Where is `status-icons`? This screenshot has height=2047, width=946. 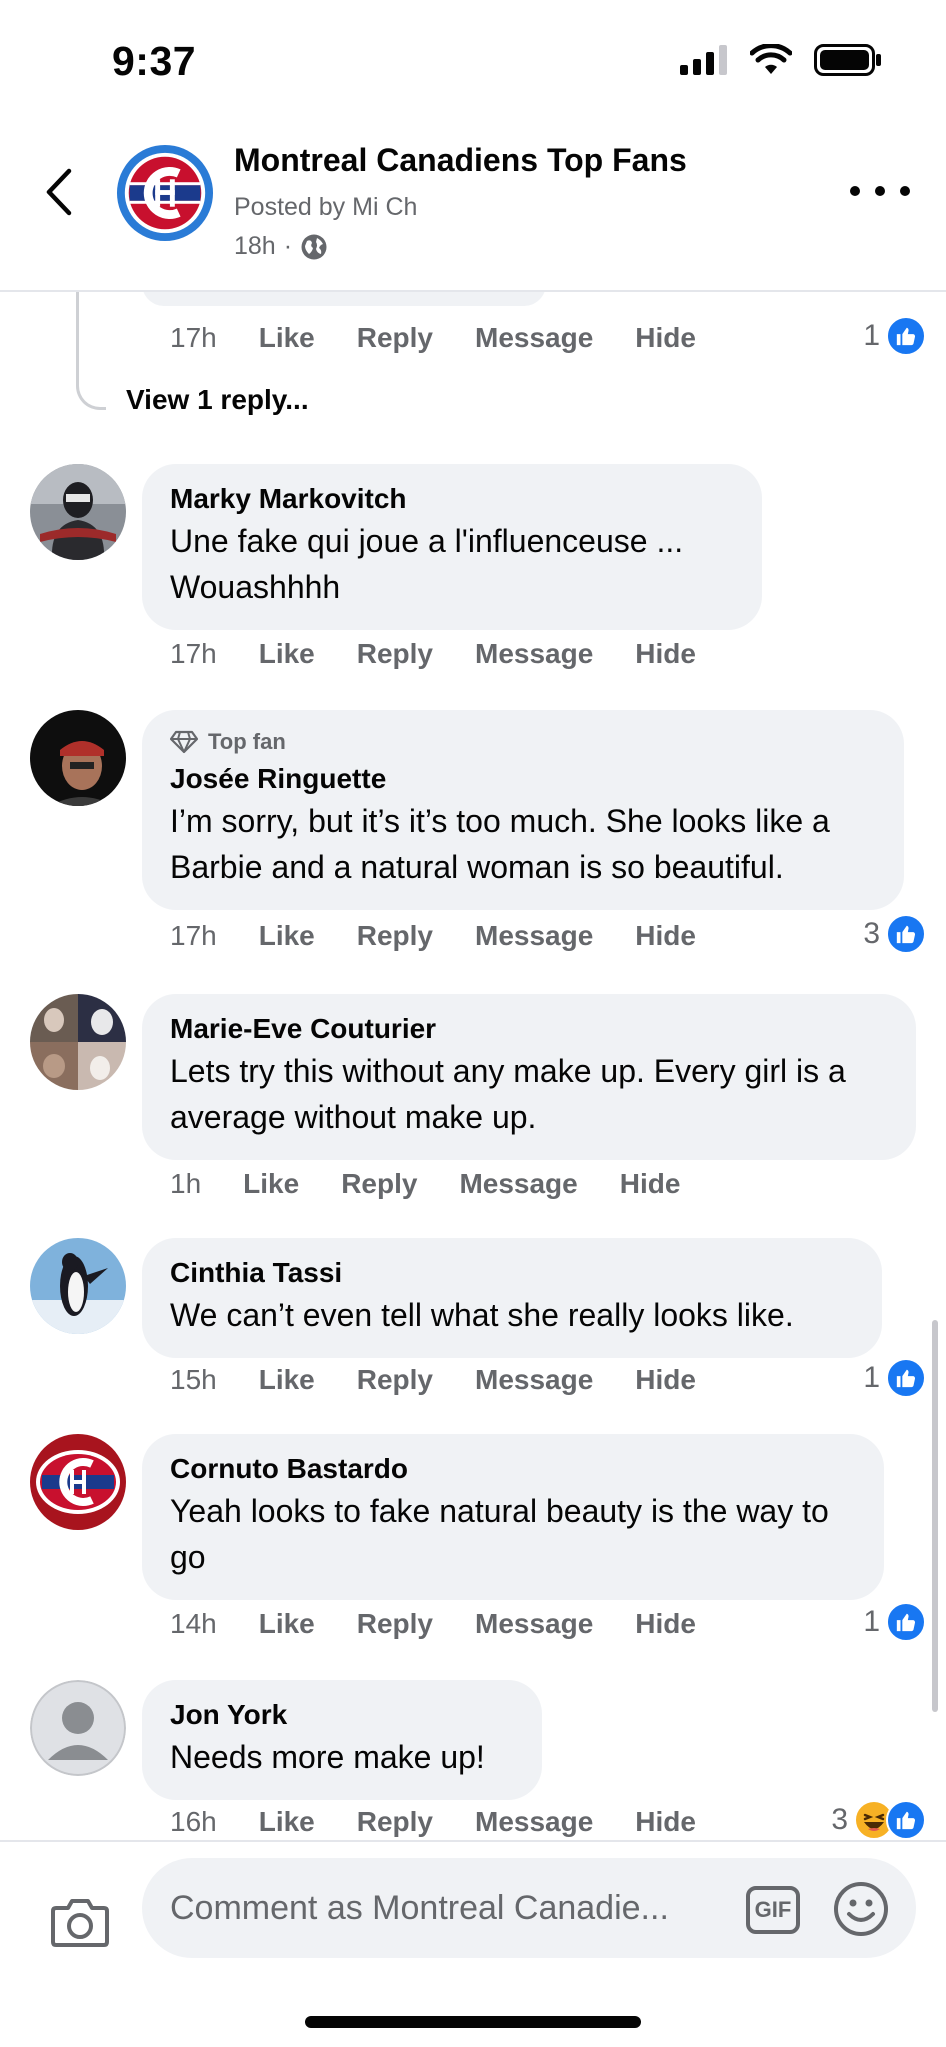
status-icons is located at coordinates (781, 60).